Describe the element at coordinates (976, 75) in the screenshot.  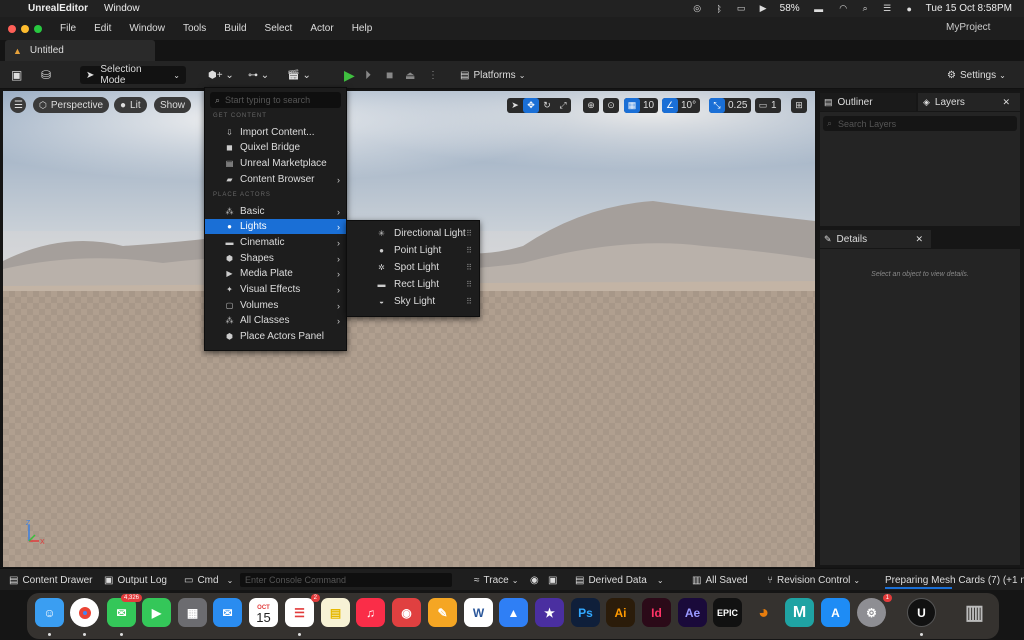
I see `settings-dropdown: ⚙ Settings ⌄` at that location.